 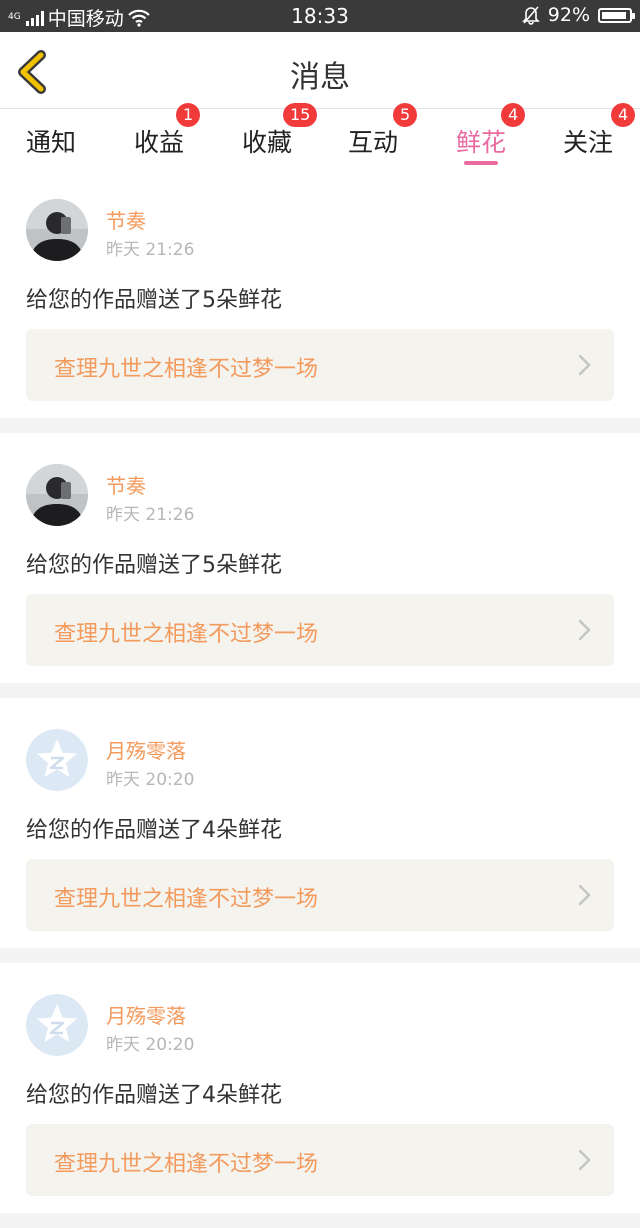 What do you see at coordinates (372, 142) in the screenshot?
I see `tab-label: 互动` at bounding box center [372, 142].